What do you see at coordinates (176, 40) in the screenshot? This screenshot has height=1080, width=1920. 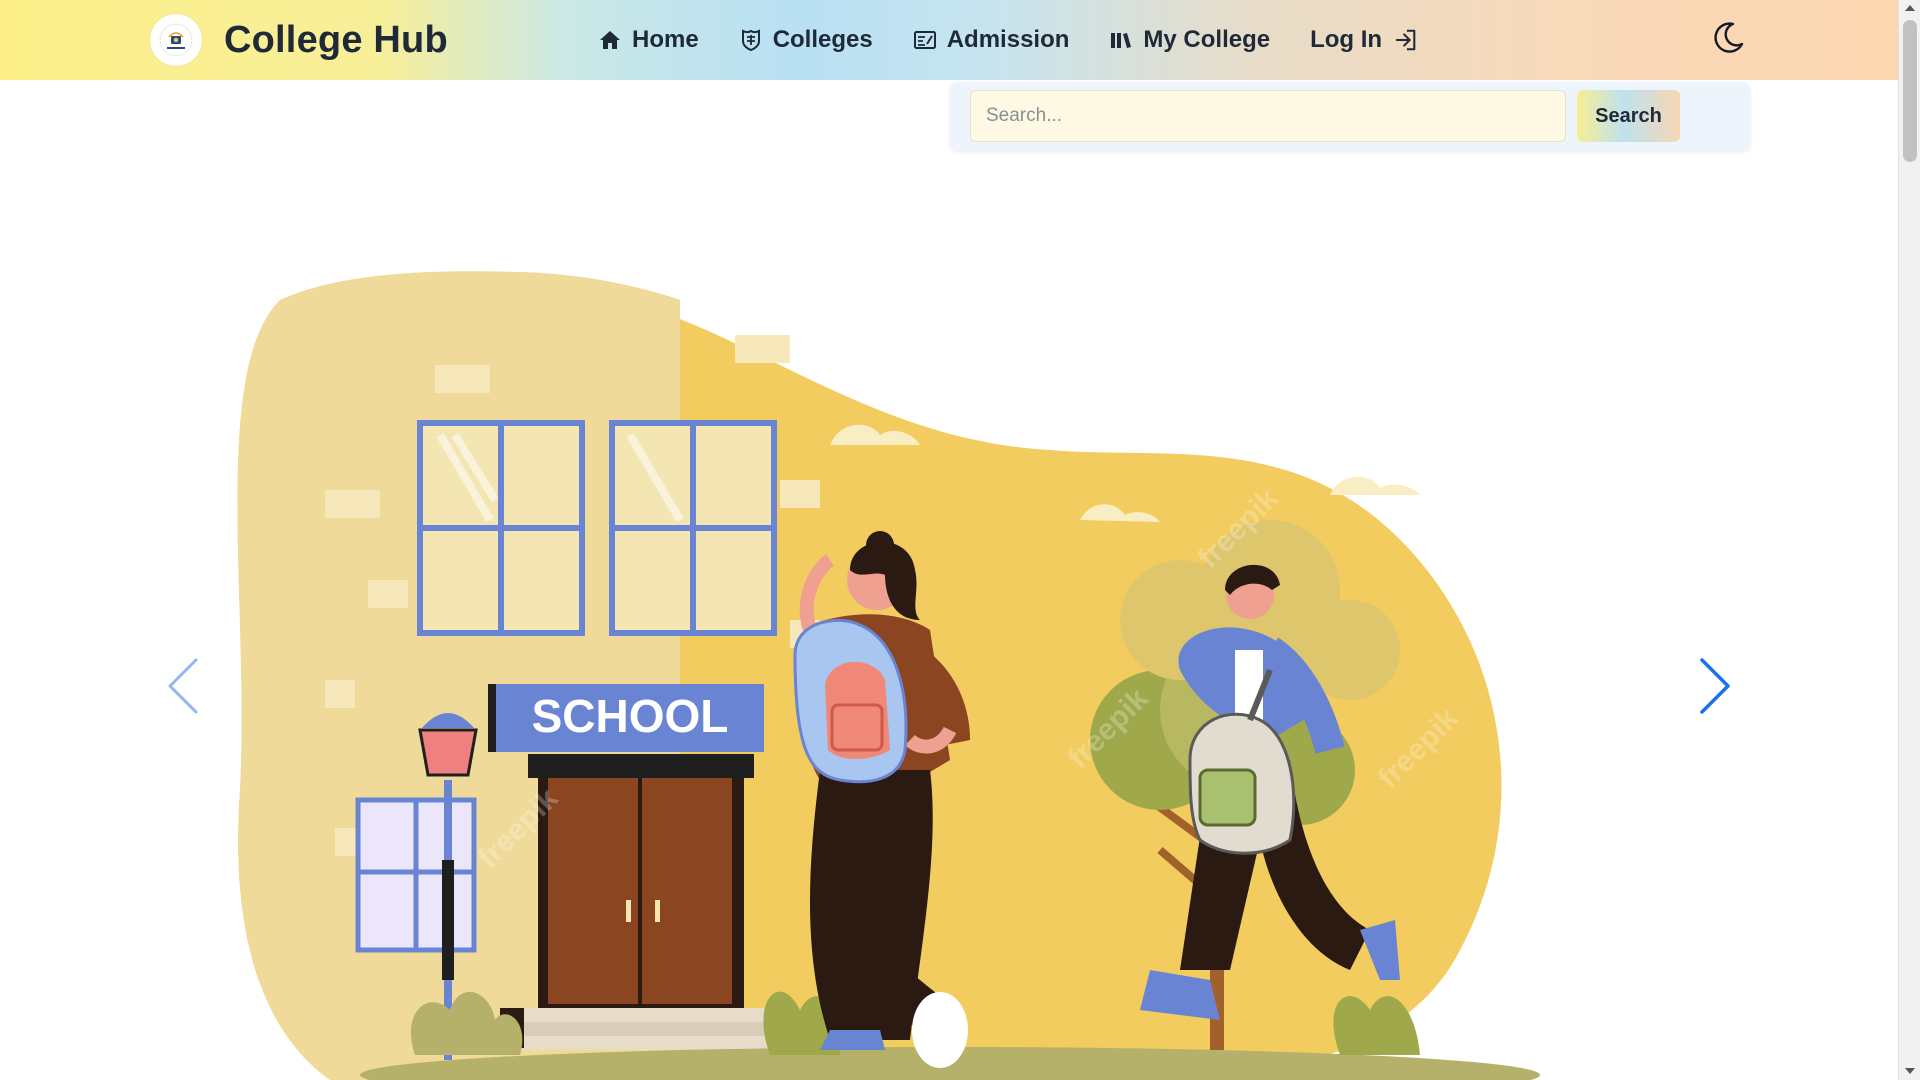 I see `logo-icon` at bounding box center [176, 40].